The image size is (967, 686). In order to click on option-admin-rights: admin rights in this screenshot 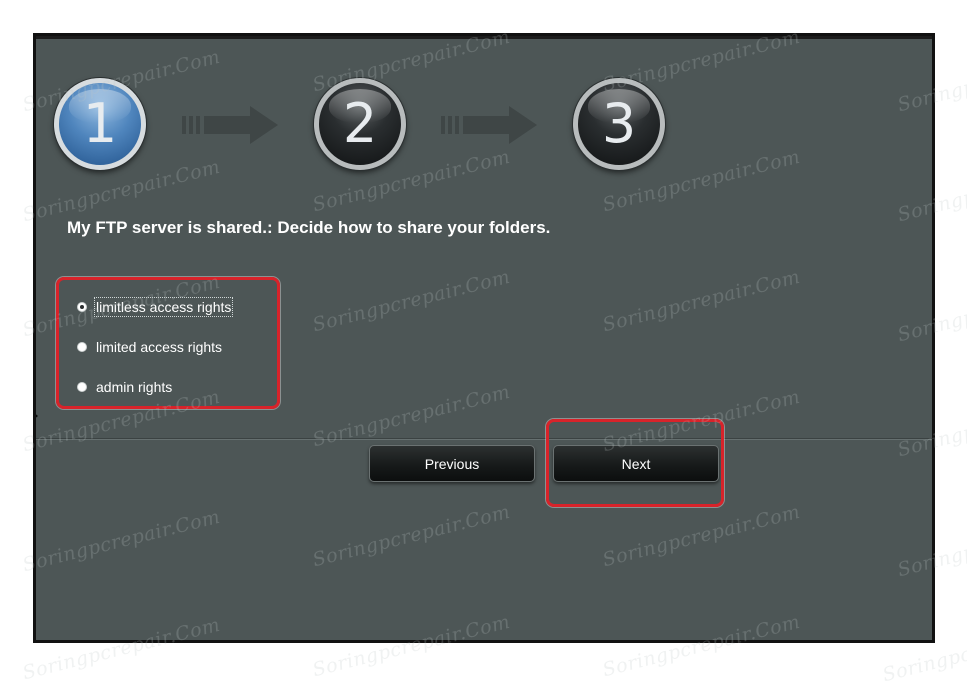, I will do `click(124, 387)`.